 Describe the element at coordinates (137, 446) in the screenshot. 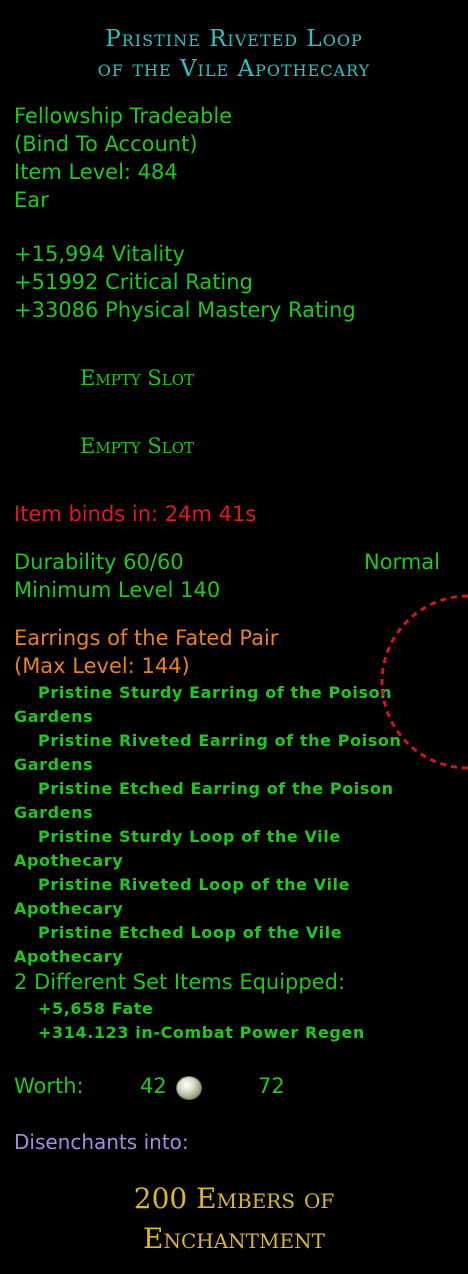

I see `essence-slot-2: Empty Slot` at that location.